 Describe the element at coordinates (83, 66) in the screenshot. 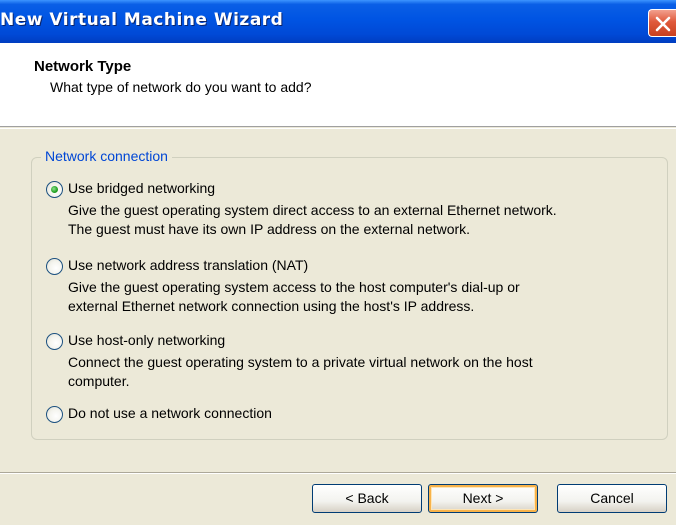

I see `page-title: Network Type` at that location.